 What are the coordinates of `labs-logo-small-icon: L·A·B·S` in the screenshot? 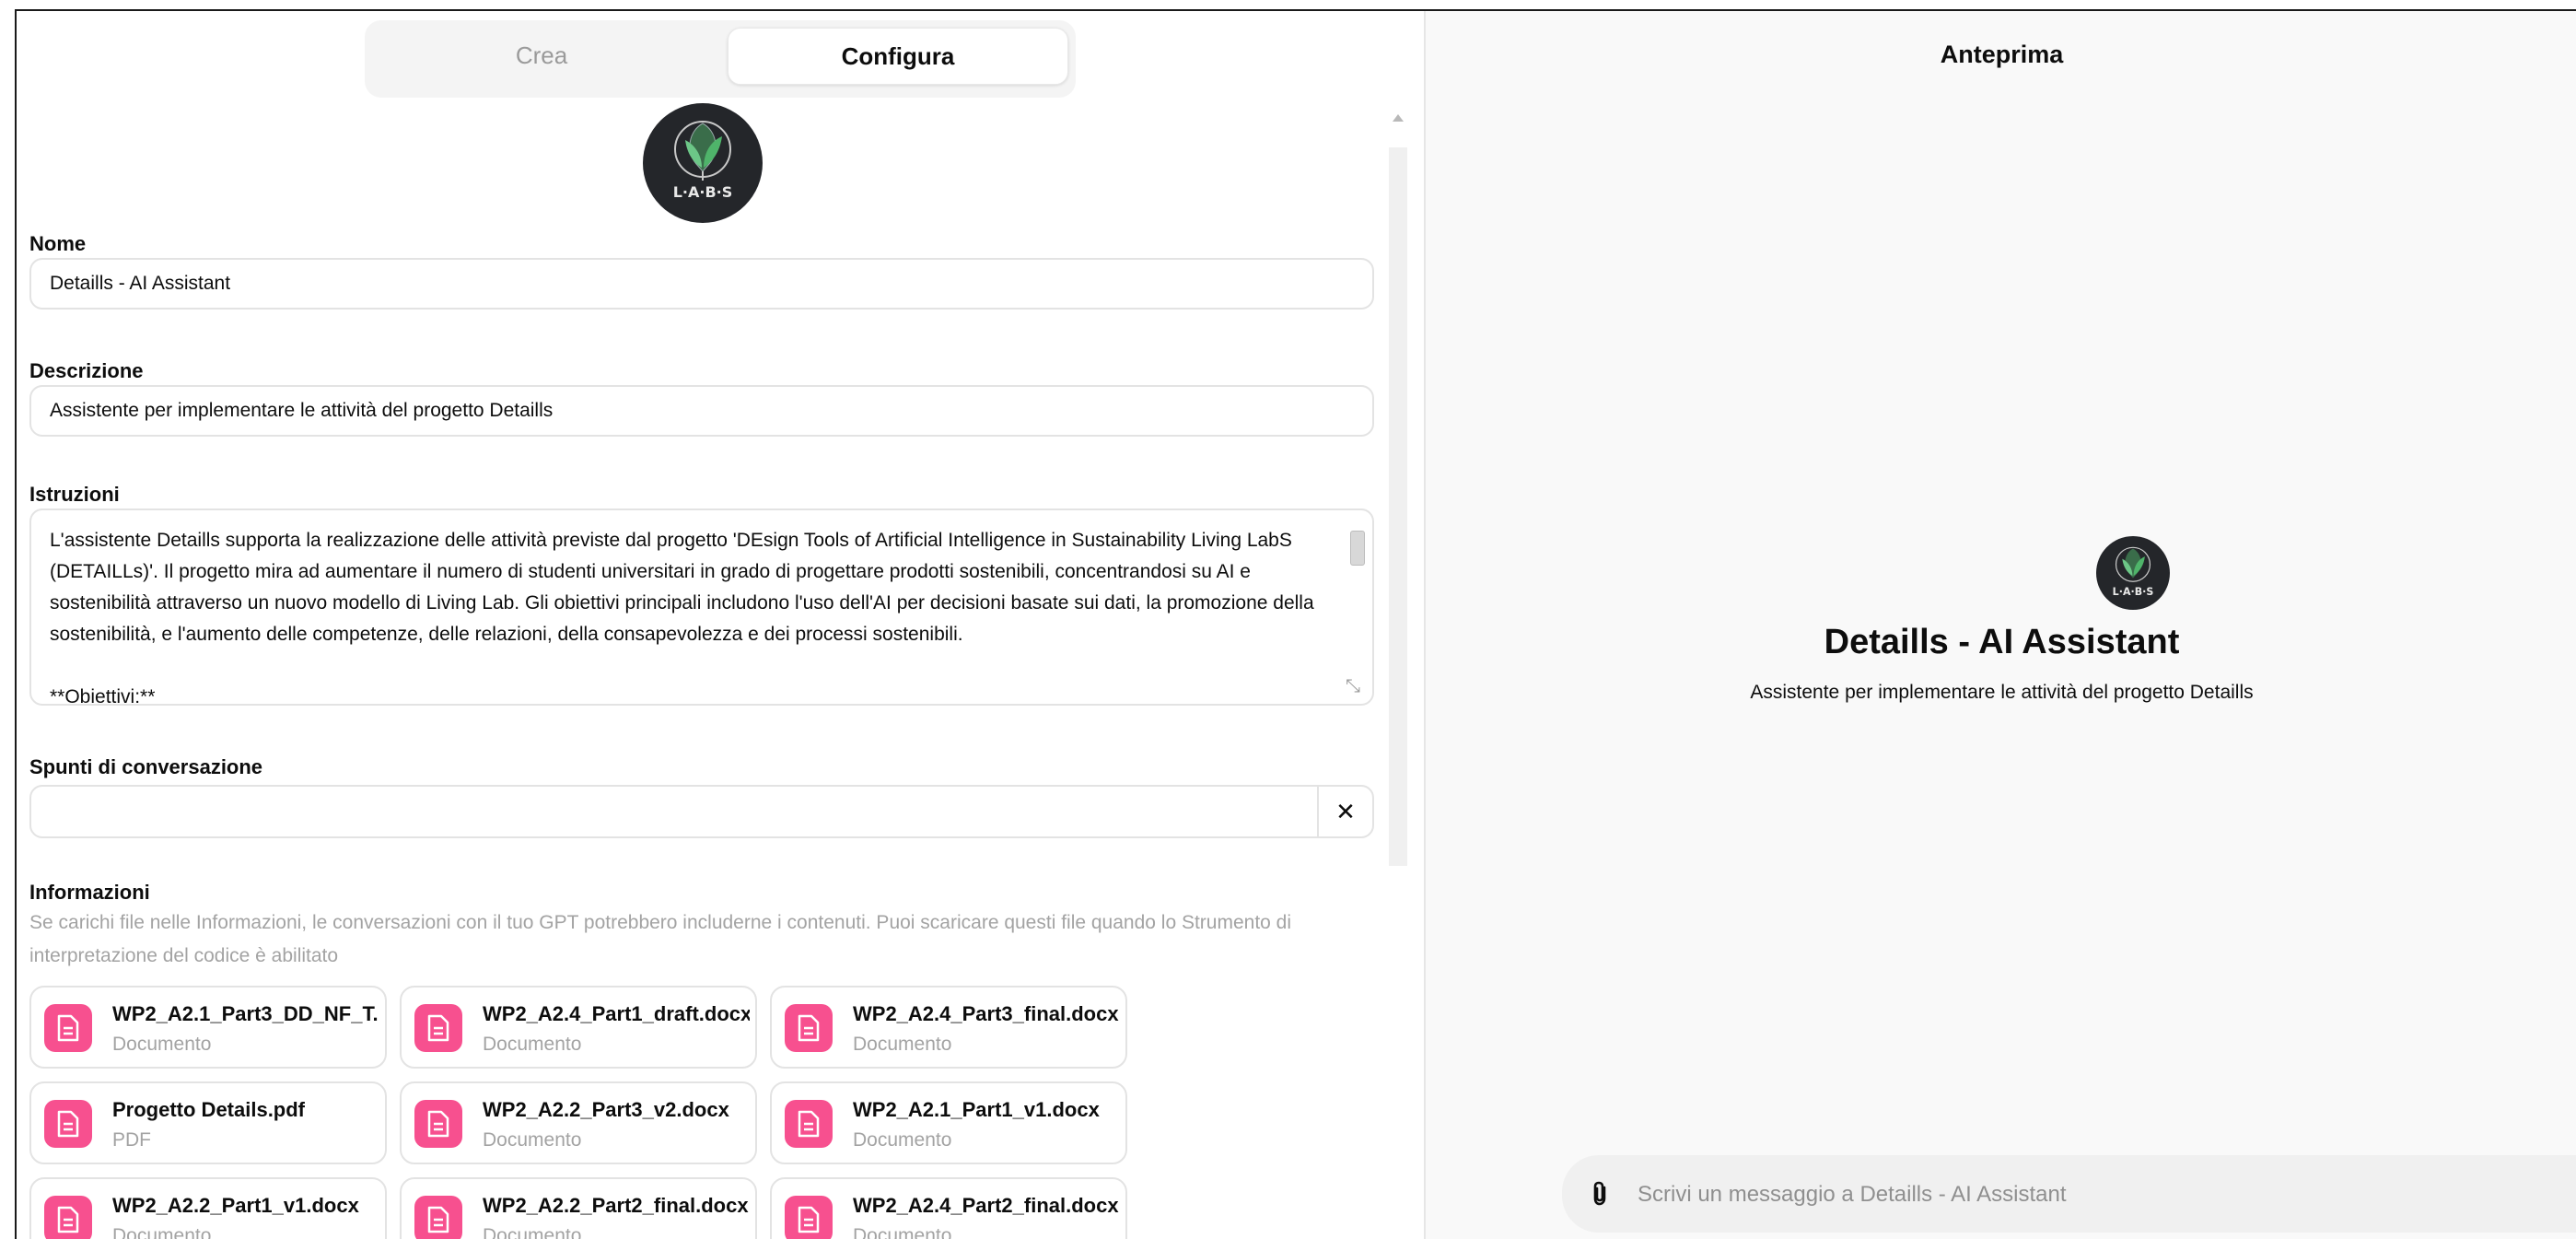 It's located at (2133, 573).